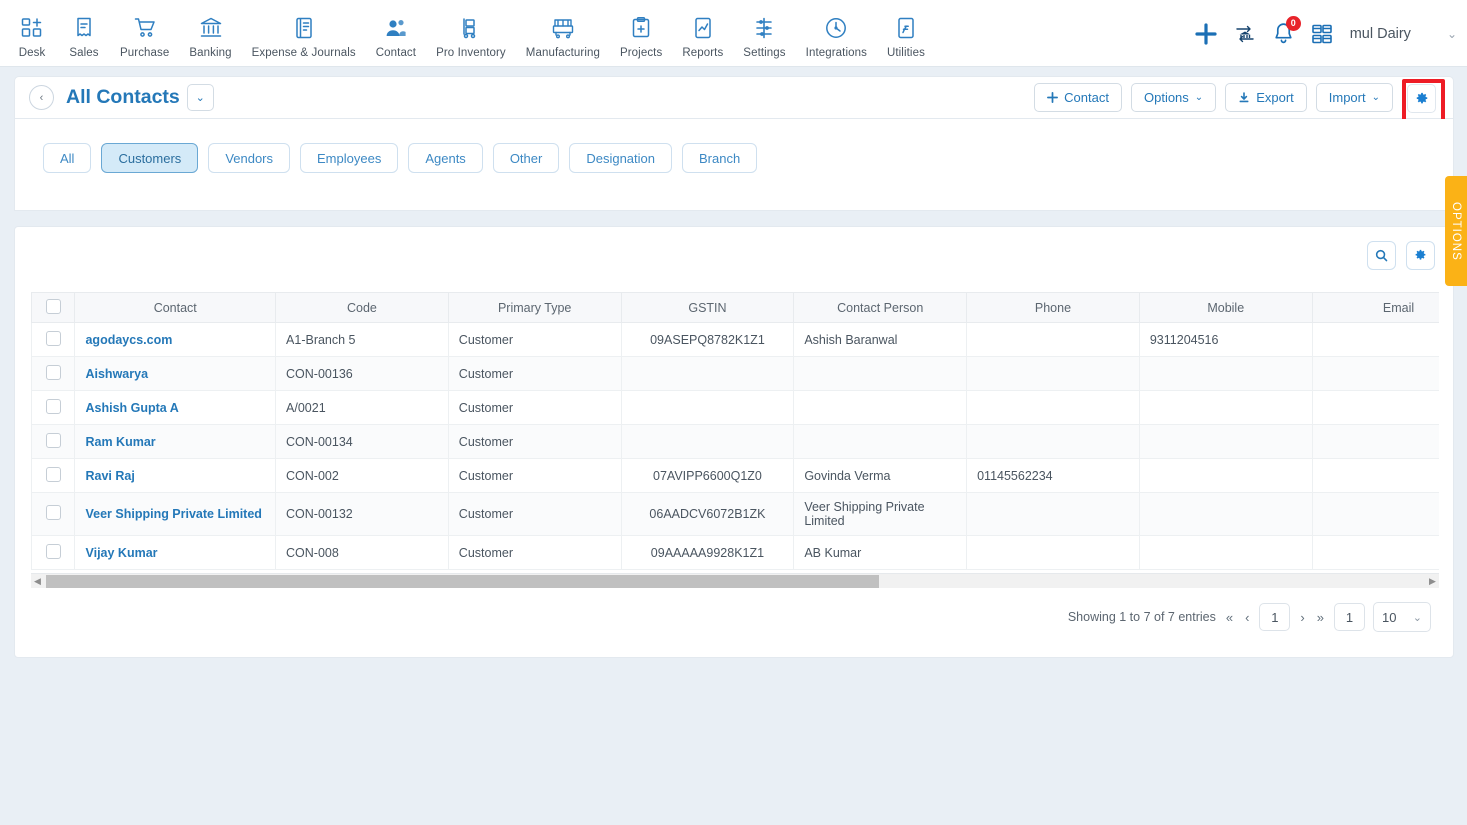  Describe the element at coordinates (128, 340) in the screenshot. I see `contact-link: agodaycs.com` at that location.